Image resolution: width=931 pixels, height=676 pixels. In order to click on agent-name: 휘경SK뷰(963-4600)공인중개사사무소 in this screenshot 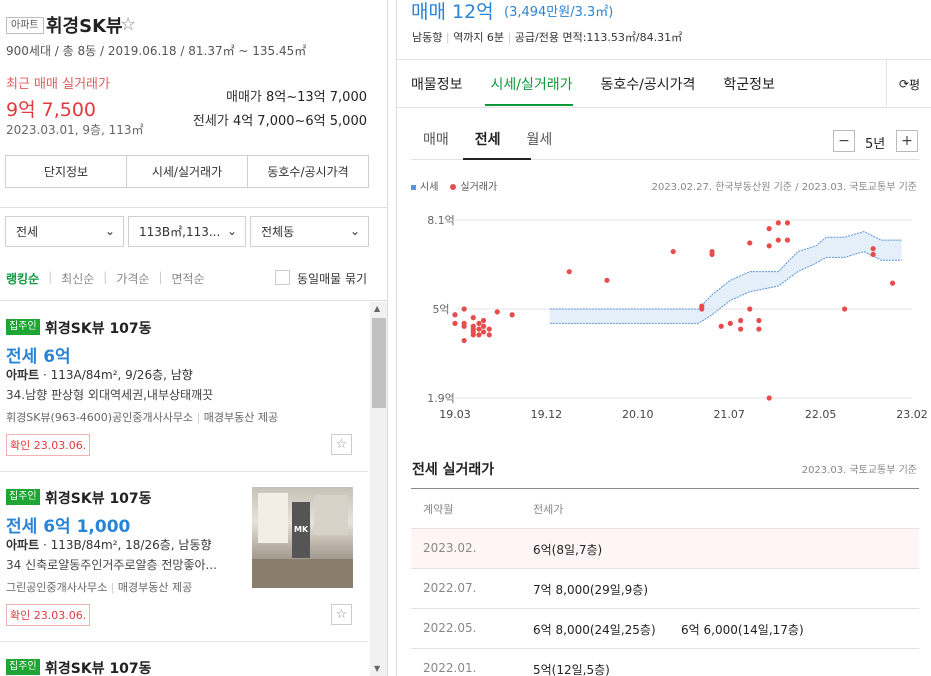, I will do `click(99, 417)`.